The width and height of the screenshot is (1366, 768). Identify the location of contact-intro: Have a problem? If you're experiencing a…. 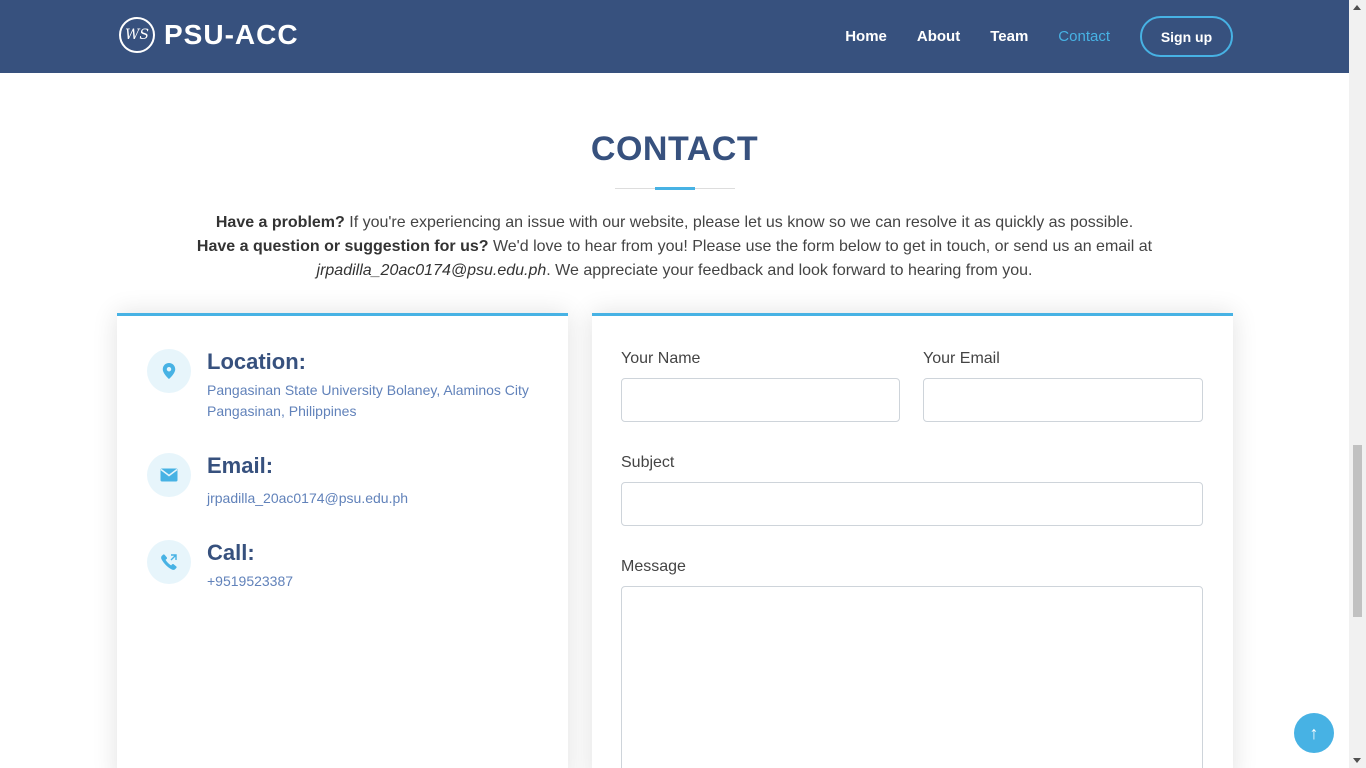
(674, 247).